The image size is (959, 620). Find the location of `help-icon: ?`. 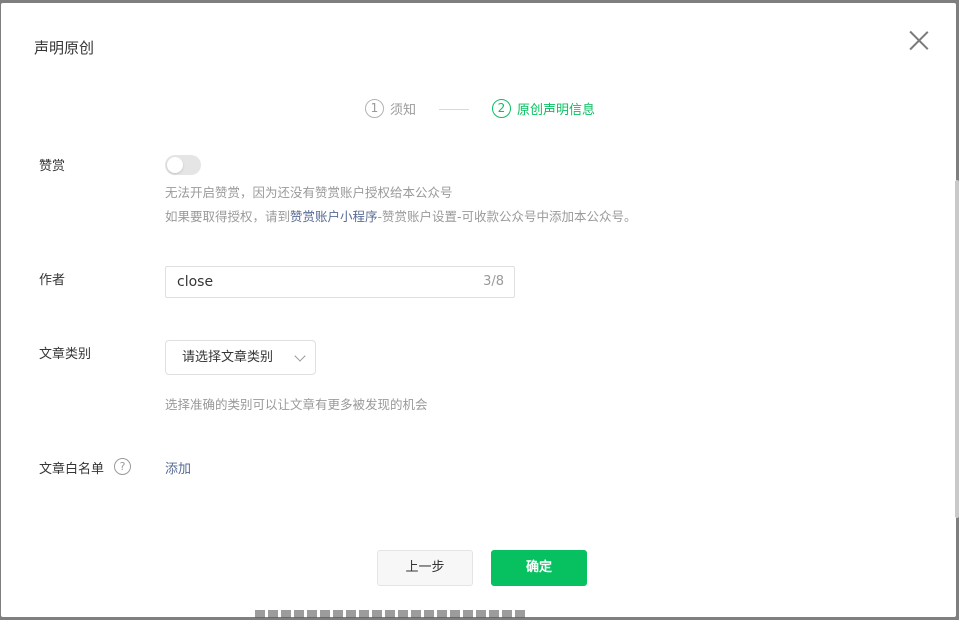

help-icon: ? is located at coordinates (122, 466).